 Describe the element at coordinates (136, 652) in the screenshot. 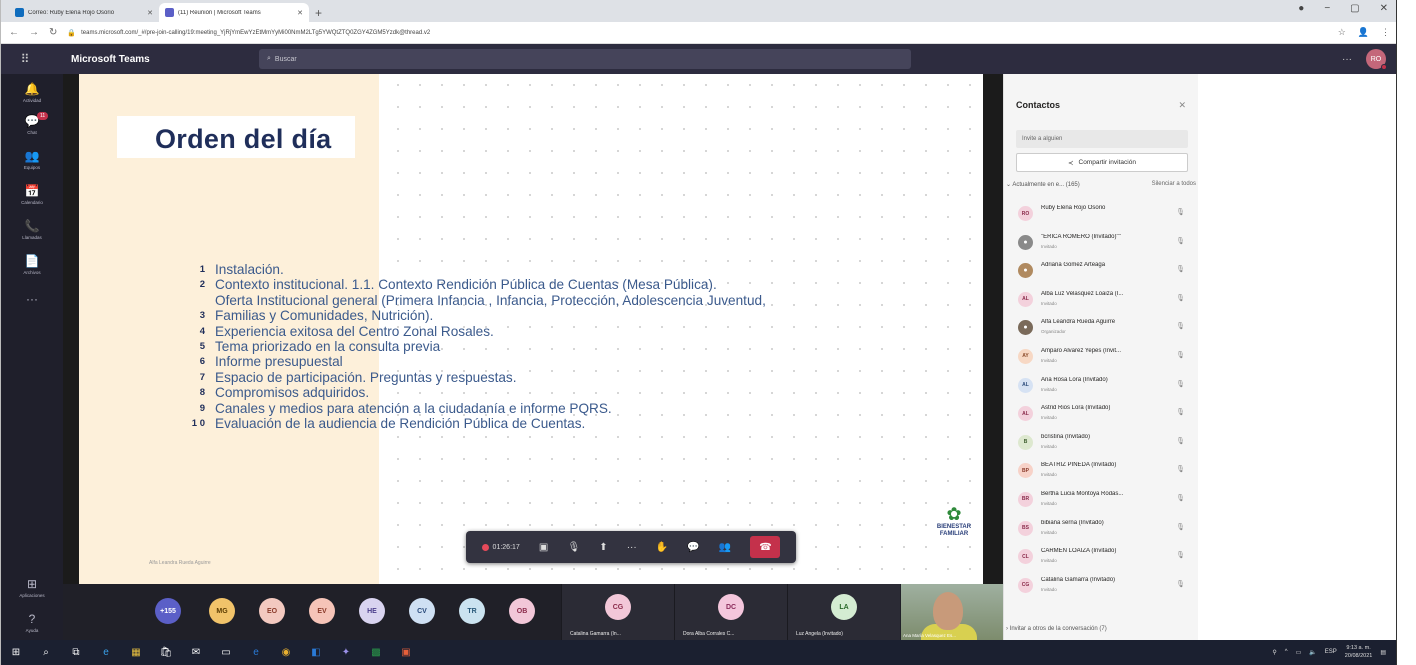

I see `app-icon: ▦` at that location.